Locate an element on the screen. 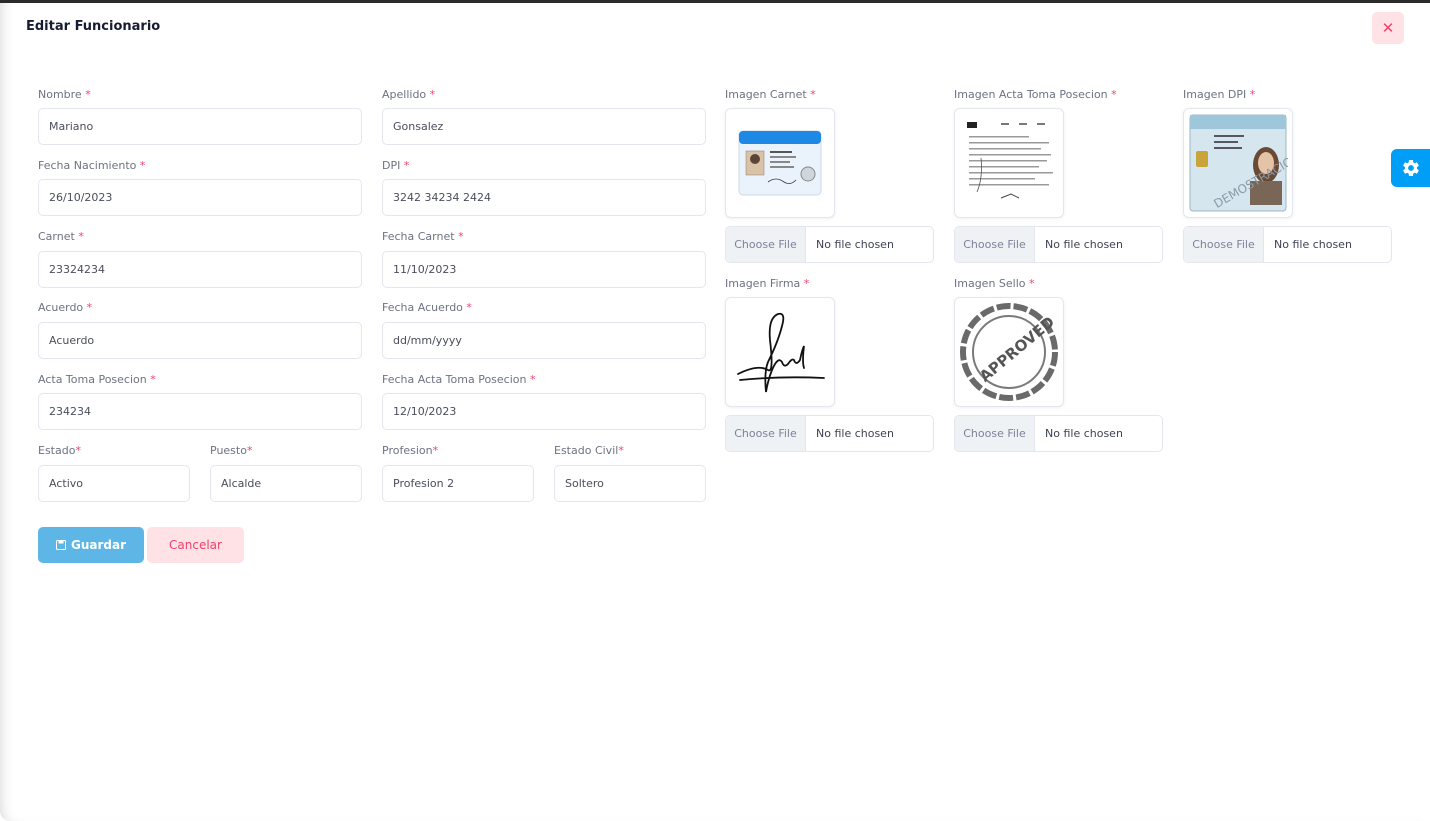  gear-icon is located at coordinates (1410, 168).